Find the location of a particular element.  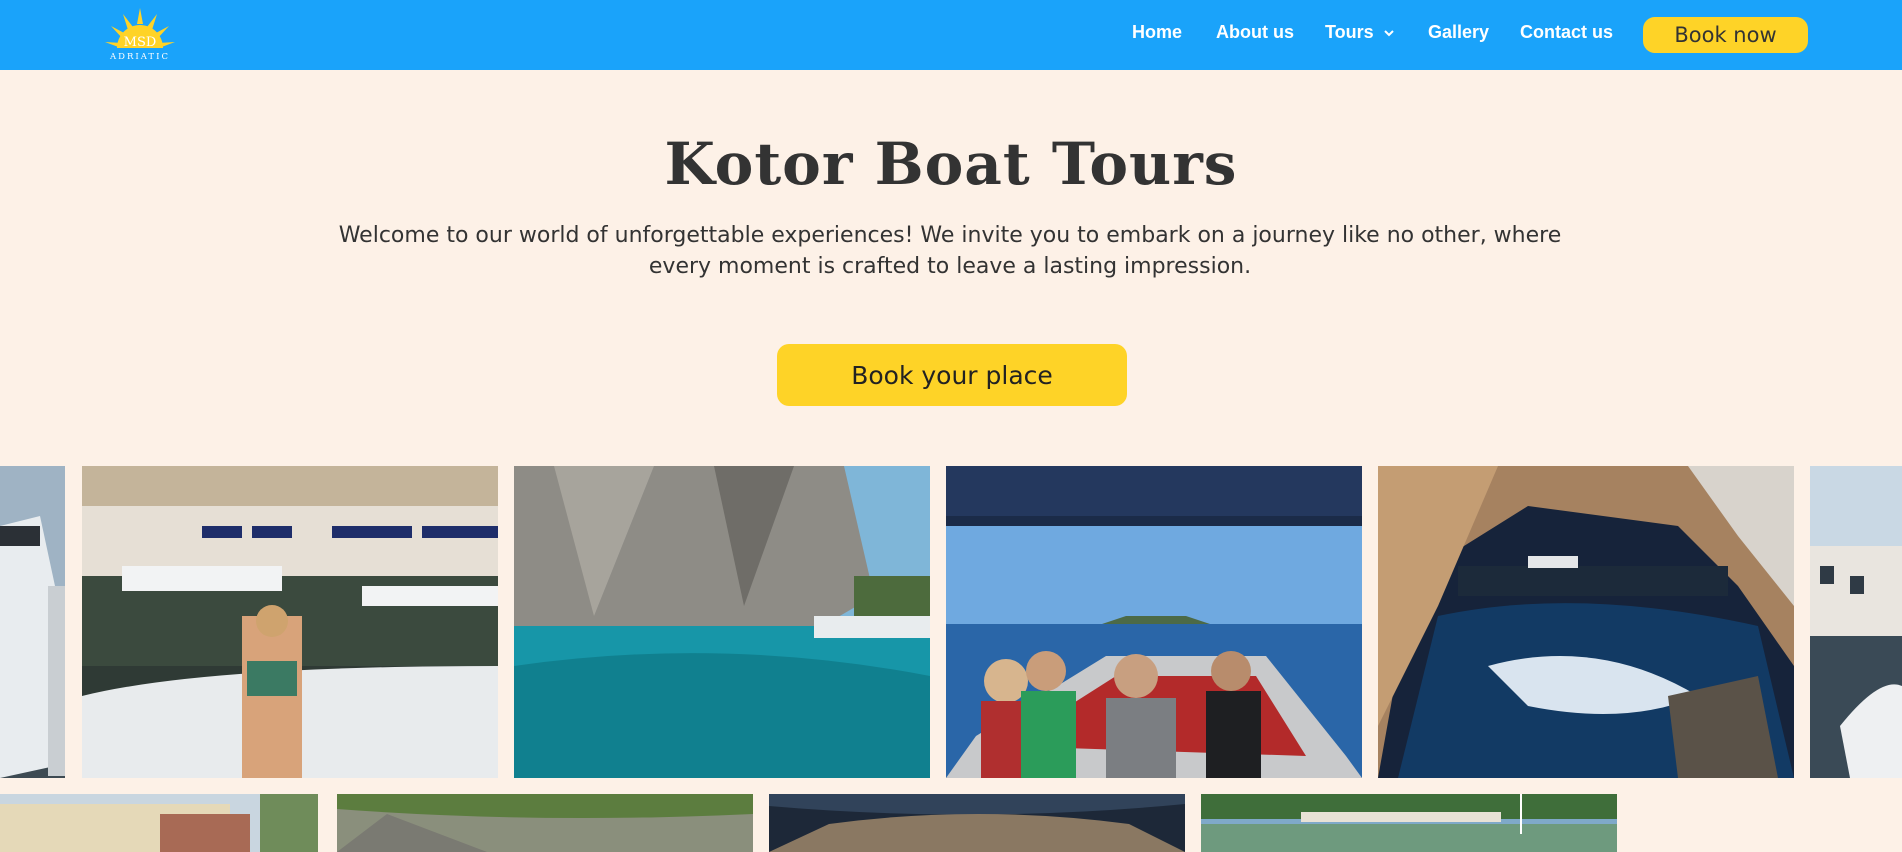

nav-about-us: About us is located at coordinates (1255, 32).